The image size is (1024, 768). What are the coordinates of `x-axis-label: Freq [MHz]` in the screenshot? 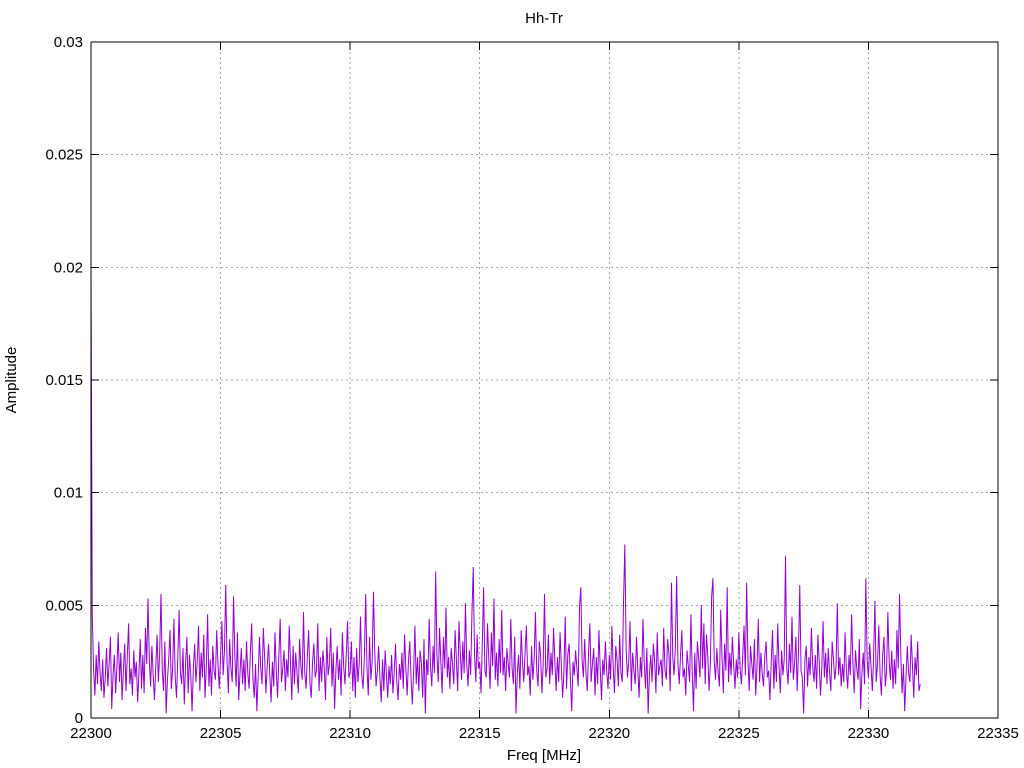 It's located at (544, 755).